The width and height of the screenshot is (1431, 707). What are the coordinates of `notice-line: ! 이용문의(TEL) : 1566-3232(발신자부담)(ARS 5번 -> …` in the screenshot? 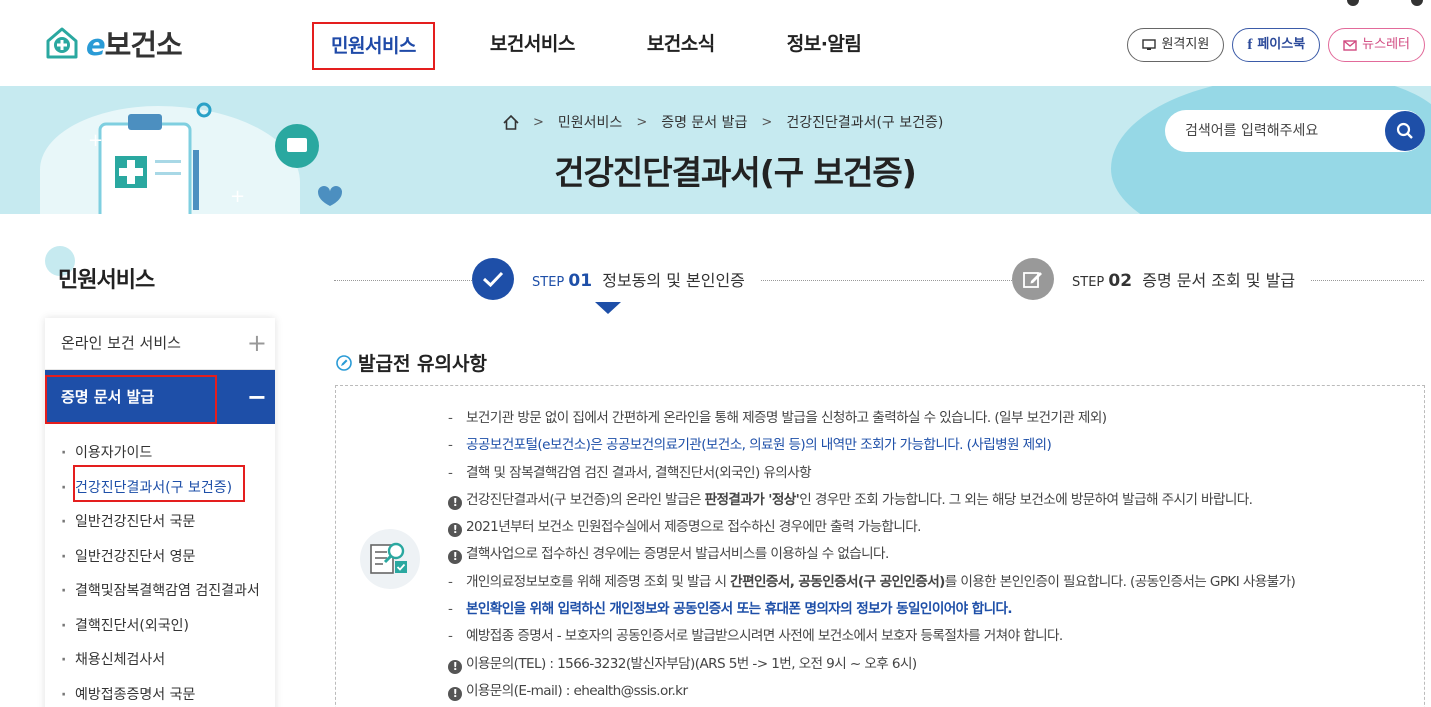 It's located at (871, 665).